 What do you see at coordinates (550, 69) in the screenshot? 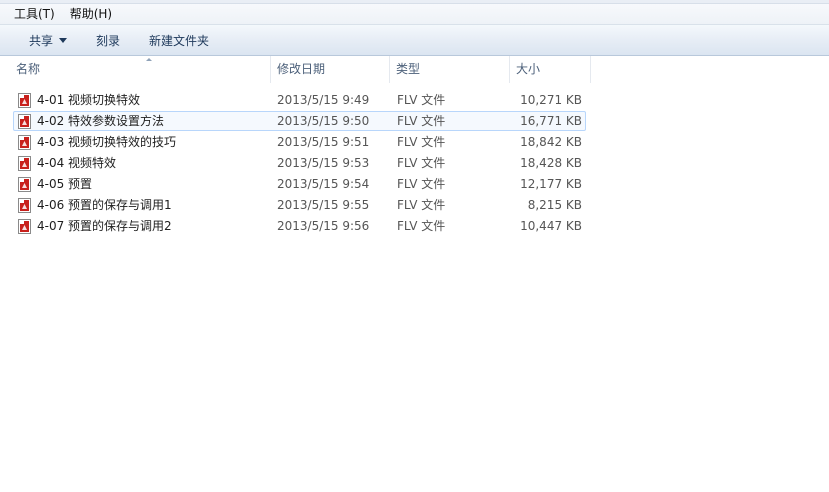
I see `column-header-size: 大小` at bounding box center [550, 69].